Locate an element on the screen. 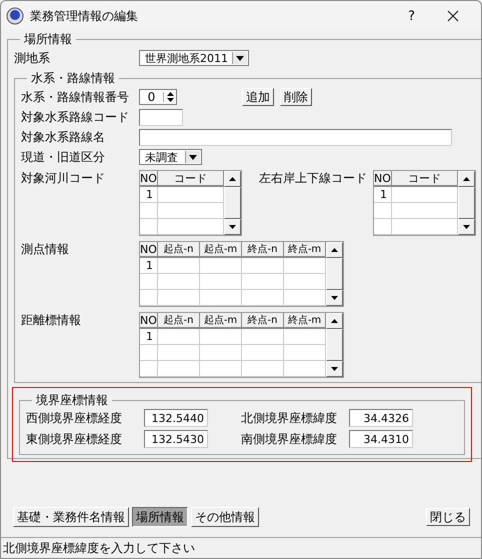  dropdown: 世界測地系2011 is located at coordinates (194, 58).